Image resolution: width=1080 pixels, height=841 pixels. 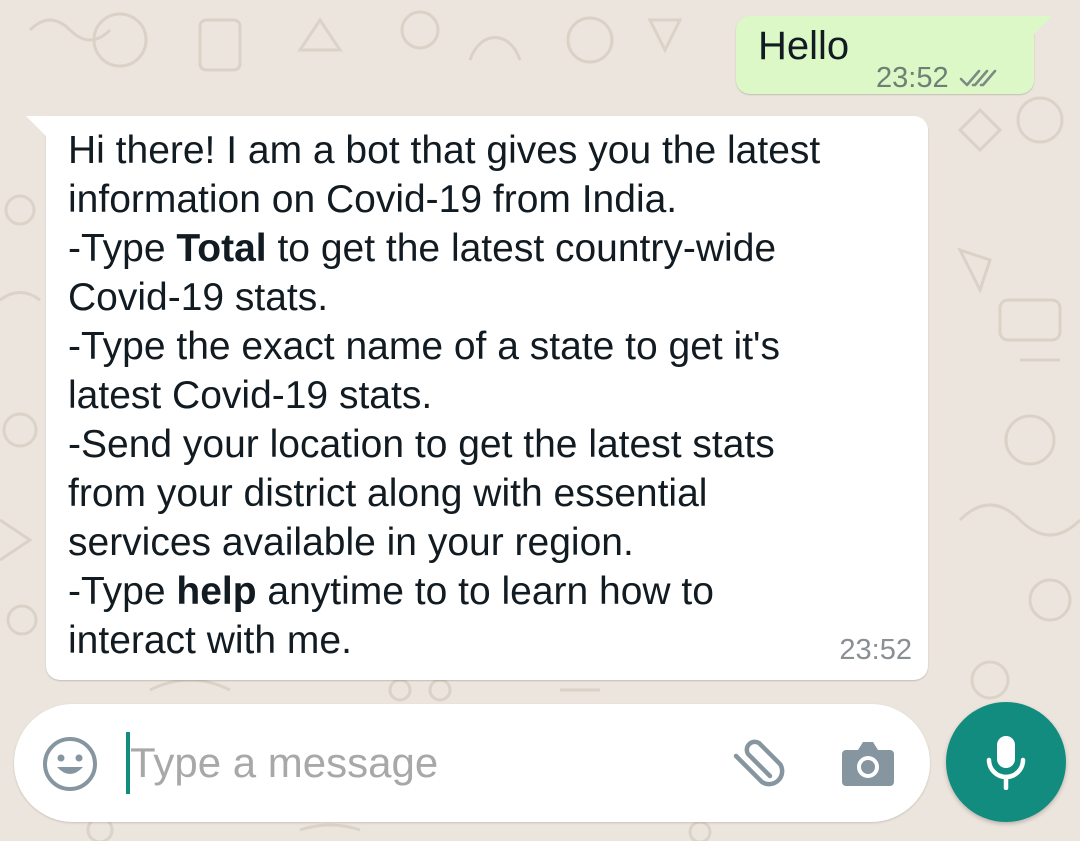 I want to click on bold-keyword: help, so click(x=216, y=591).